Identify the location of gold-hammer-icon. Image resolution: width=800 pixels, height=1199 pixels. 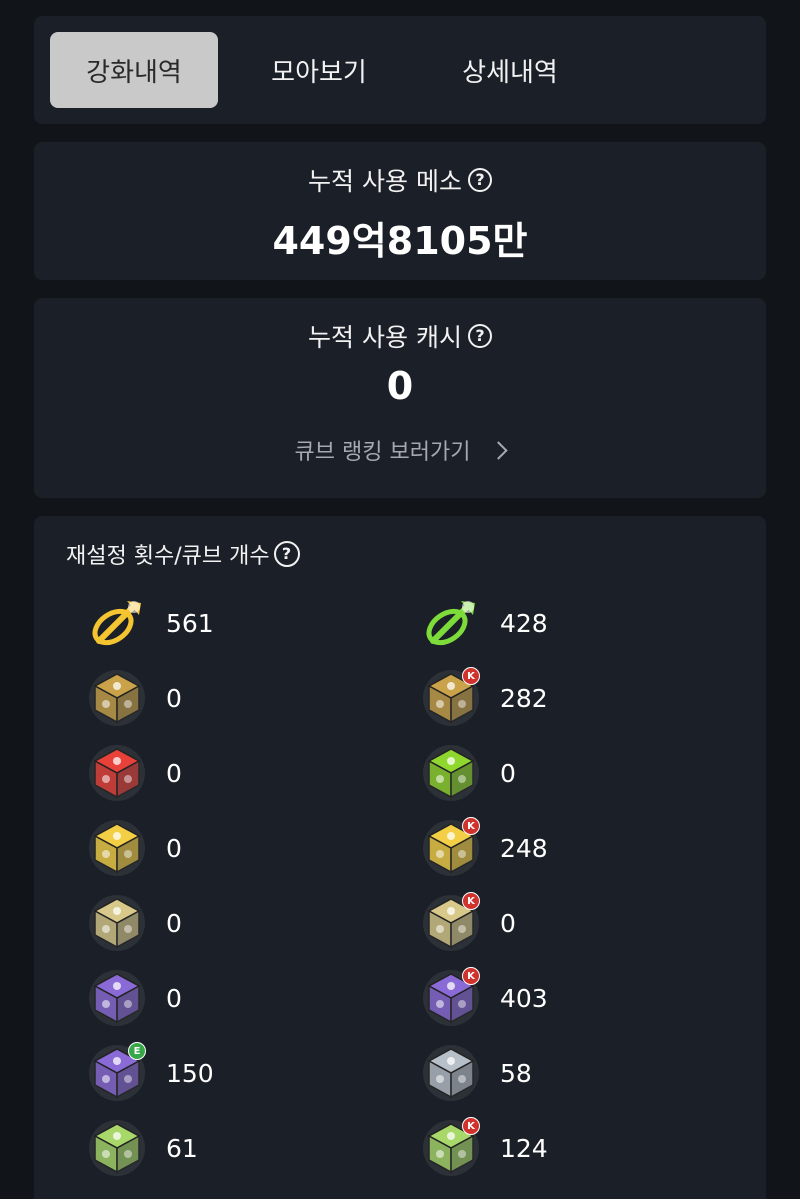
(117, 623).